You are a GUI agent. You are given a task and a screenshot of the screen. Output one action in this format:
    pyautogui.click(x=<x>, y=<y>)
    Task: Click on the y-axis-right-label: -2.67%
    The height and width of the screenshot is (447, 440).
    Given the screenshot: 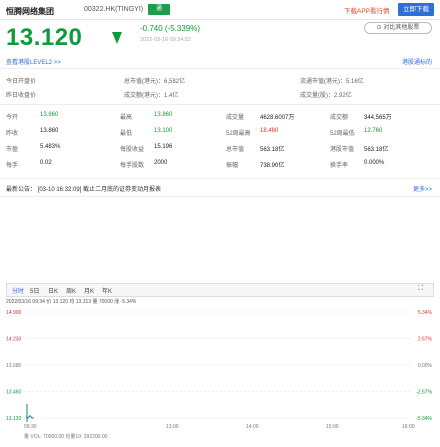 What is the action you would take?
    pyautogui.click(x=424, y=393)
    